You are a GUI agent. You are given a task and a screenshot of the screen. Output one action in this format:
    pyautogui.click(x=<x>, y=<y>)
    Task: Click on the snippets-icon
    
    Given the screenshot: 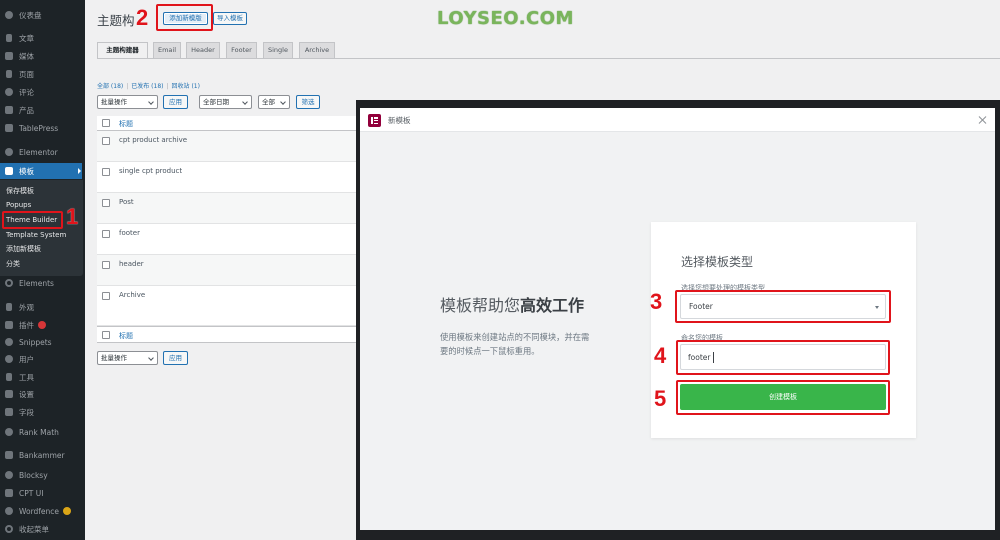 What is the action you would take?
    pyautogui.click(x=9, y=342)
    